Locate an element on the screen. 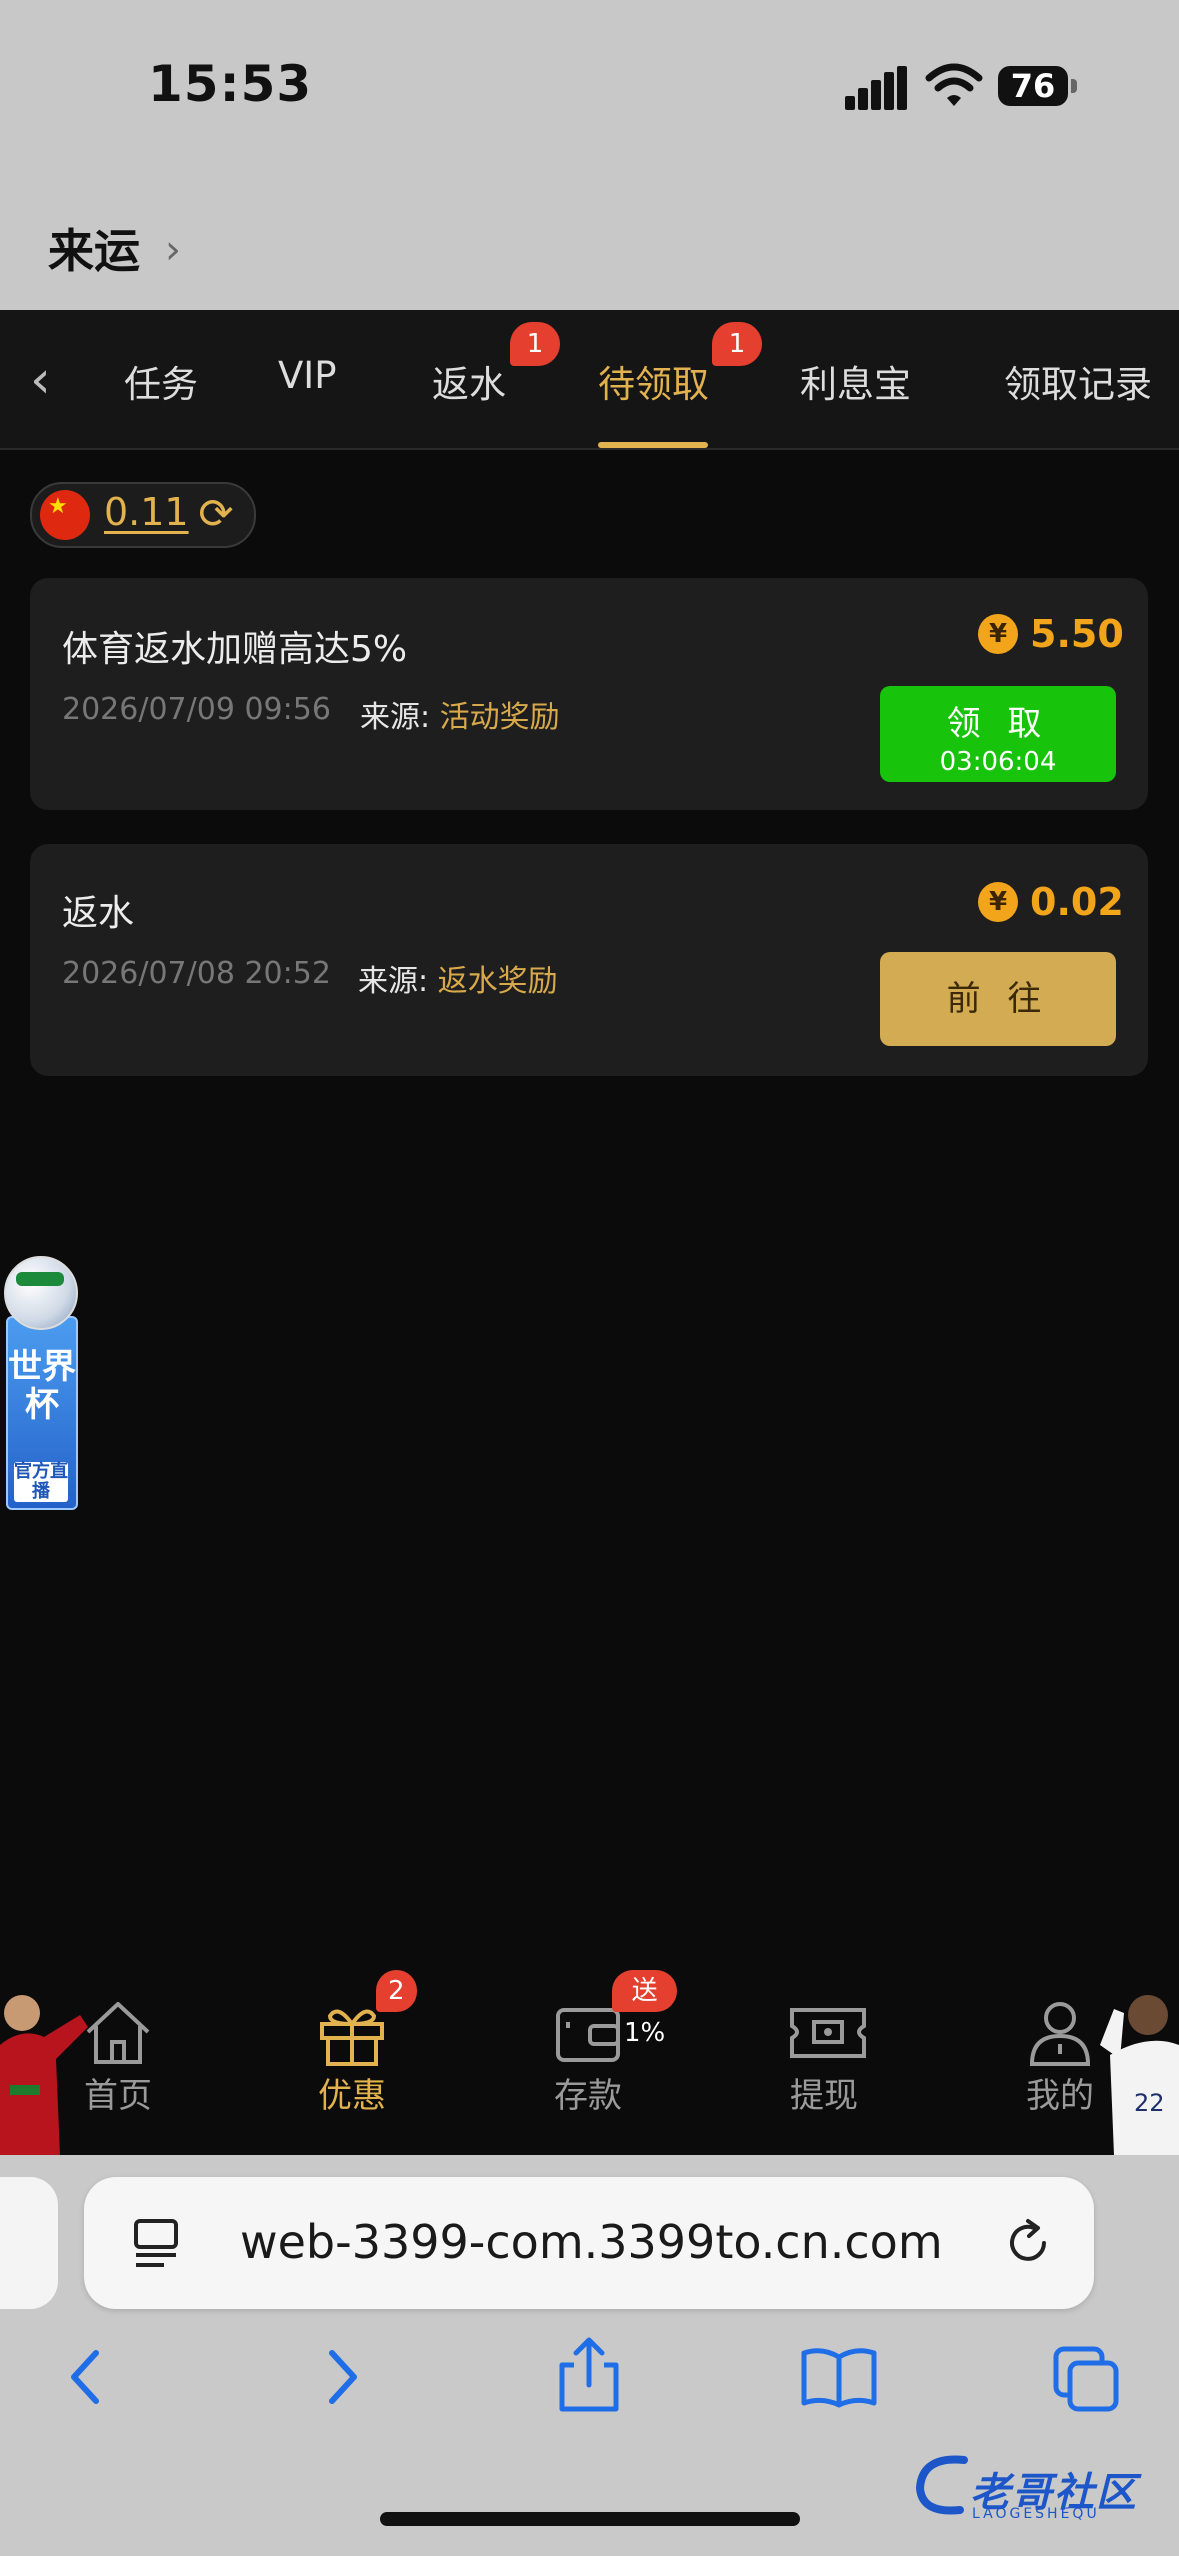 The height and width of the screenshot is (2556, 1179). bottom-nav: 首页 2 优惠 送1% 存款 提现 我的 is located at coordinates (589, 2062).